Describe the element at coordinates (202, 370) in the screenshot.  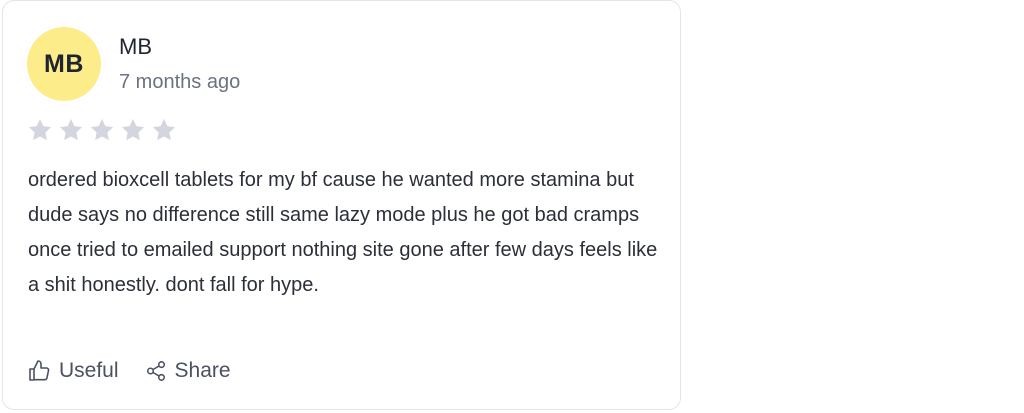
I see `share-label: Share` at that location.